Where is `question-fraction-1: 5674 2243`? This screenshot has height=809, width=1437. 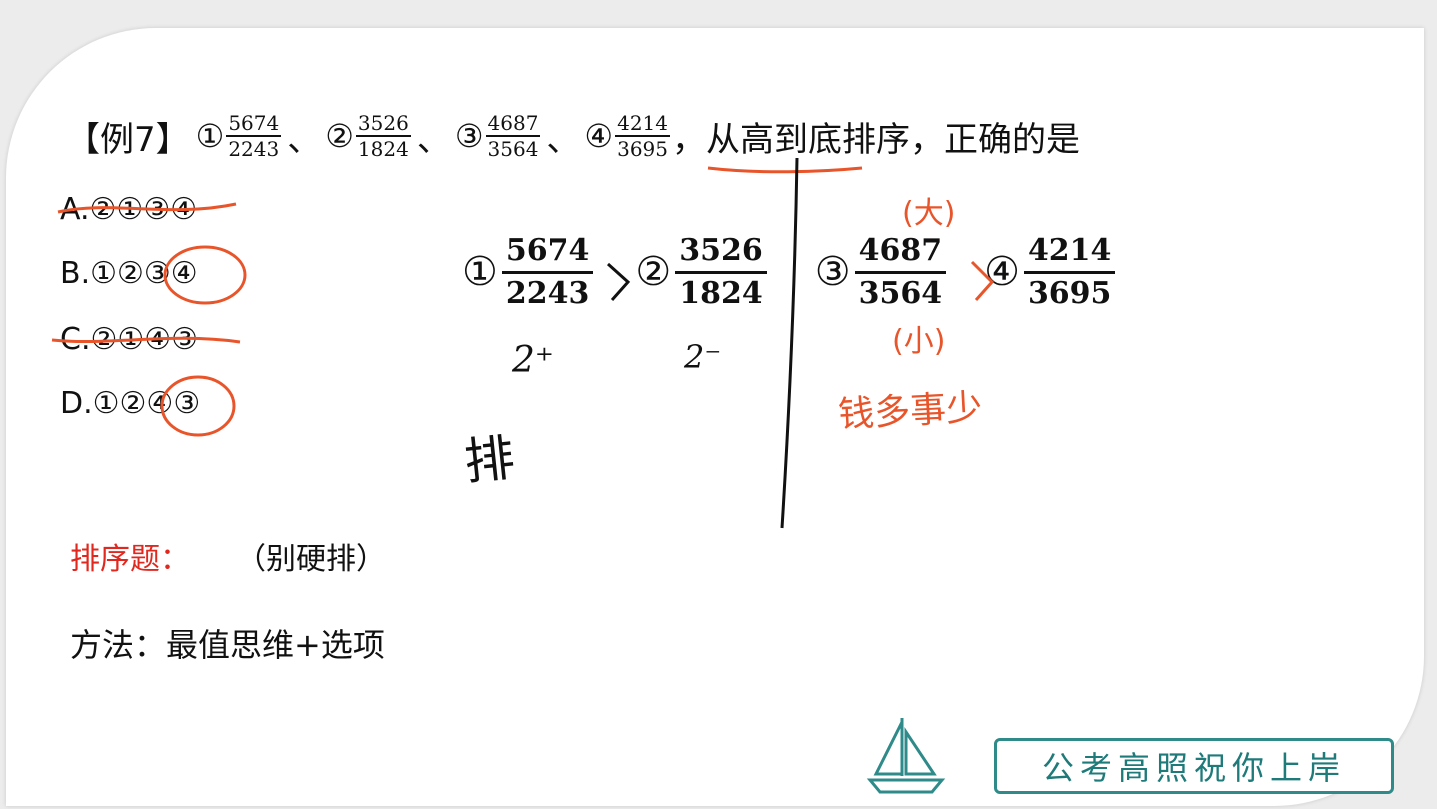 question-fraction-1: 5674 2243 is located at coordinates (254, 136).